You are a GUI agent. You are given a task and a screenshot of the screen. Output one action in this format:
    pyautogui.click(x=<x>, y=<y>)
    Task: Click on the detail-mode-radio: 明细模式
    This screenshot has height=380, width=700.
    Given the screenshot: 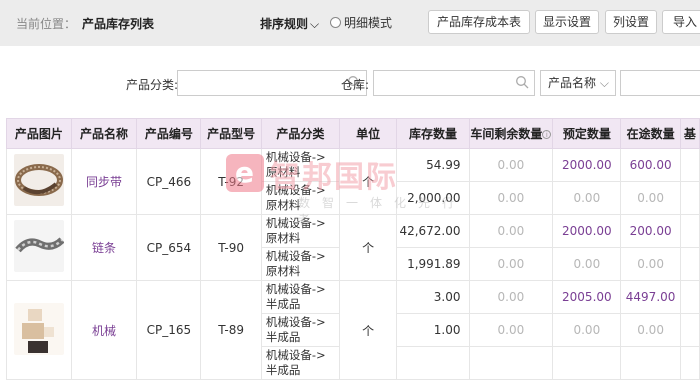 What is the action you would take?
    pyautogui.click(x=361, y=22)
    